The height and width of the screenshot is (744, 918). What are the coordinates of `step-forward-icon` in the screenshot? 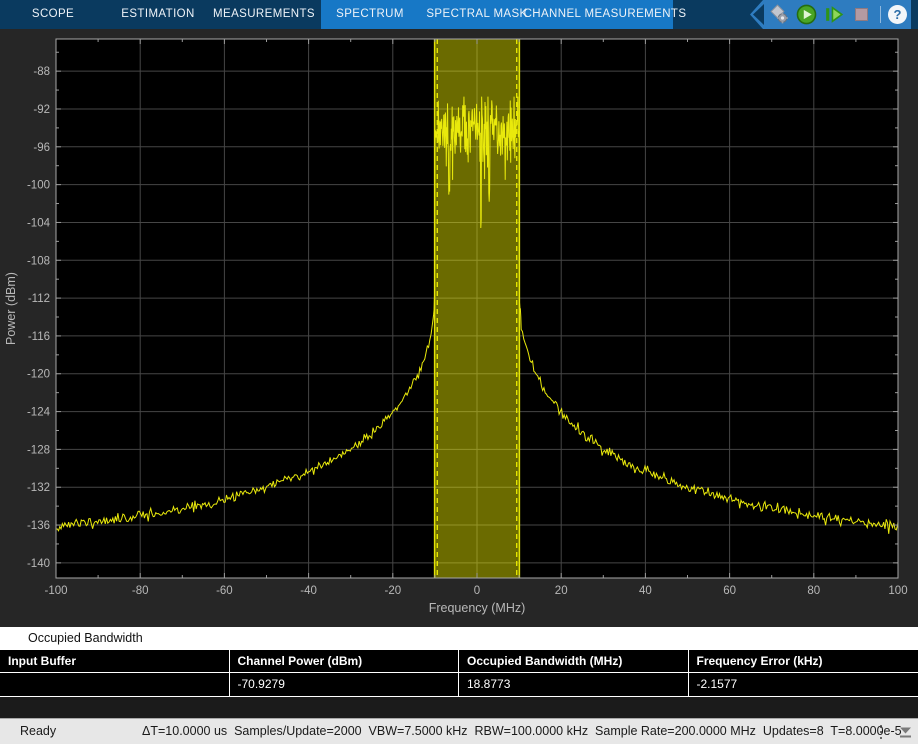 It's located at (835, 14).